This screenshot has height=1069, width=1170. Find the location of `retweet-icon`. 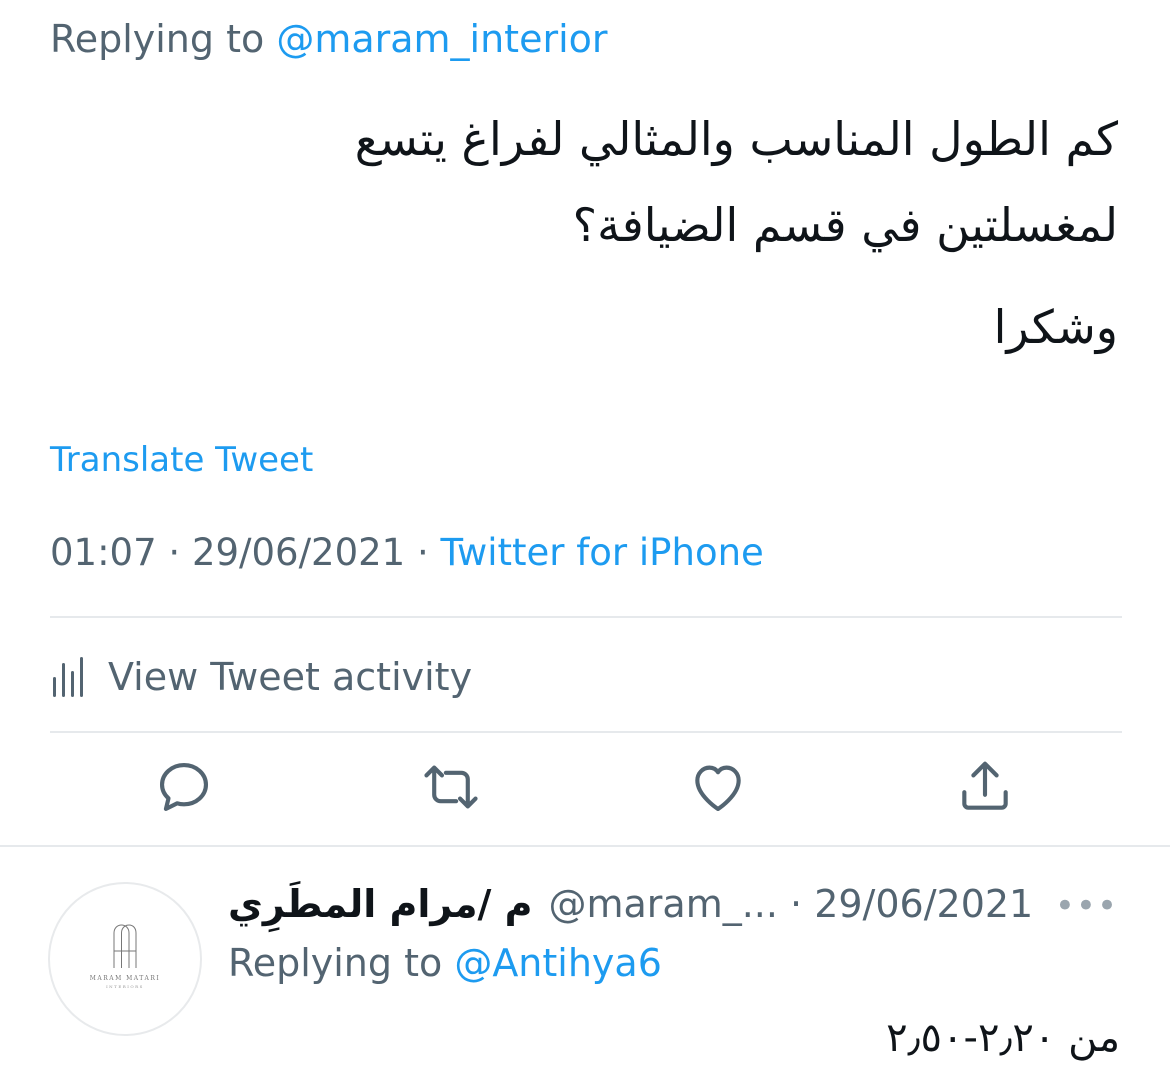

retweet-icon is located at coordinates (451, 787).